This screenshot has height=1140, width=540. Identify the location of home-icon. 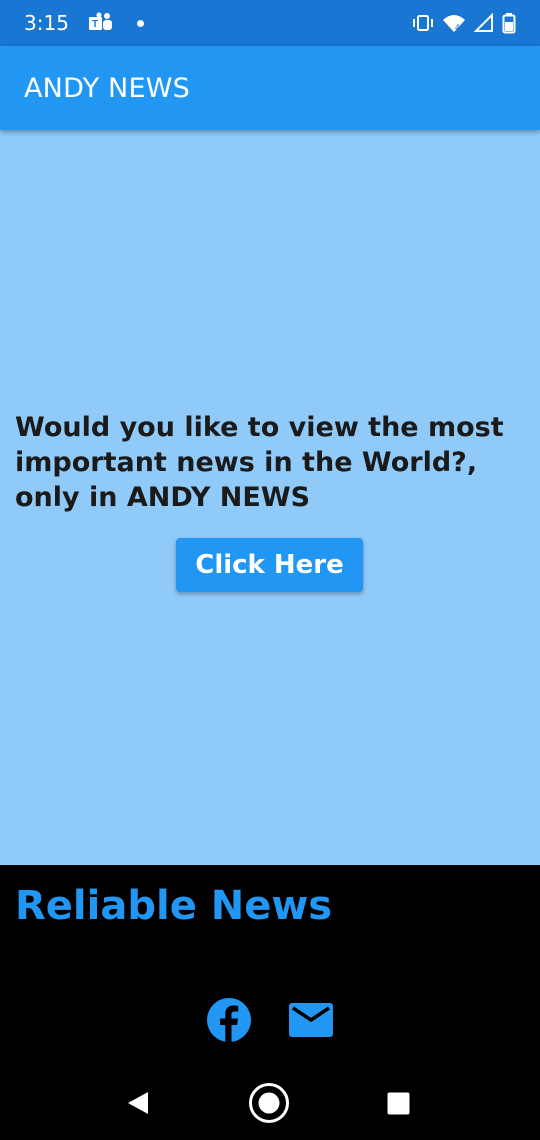
(269, 1103).